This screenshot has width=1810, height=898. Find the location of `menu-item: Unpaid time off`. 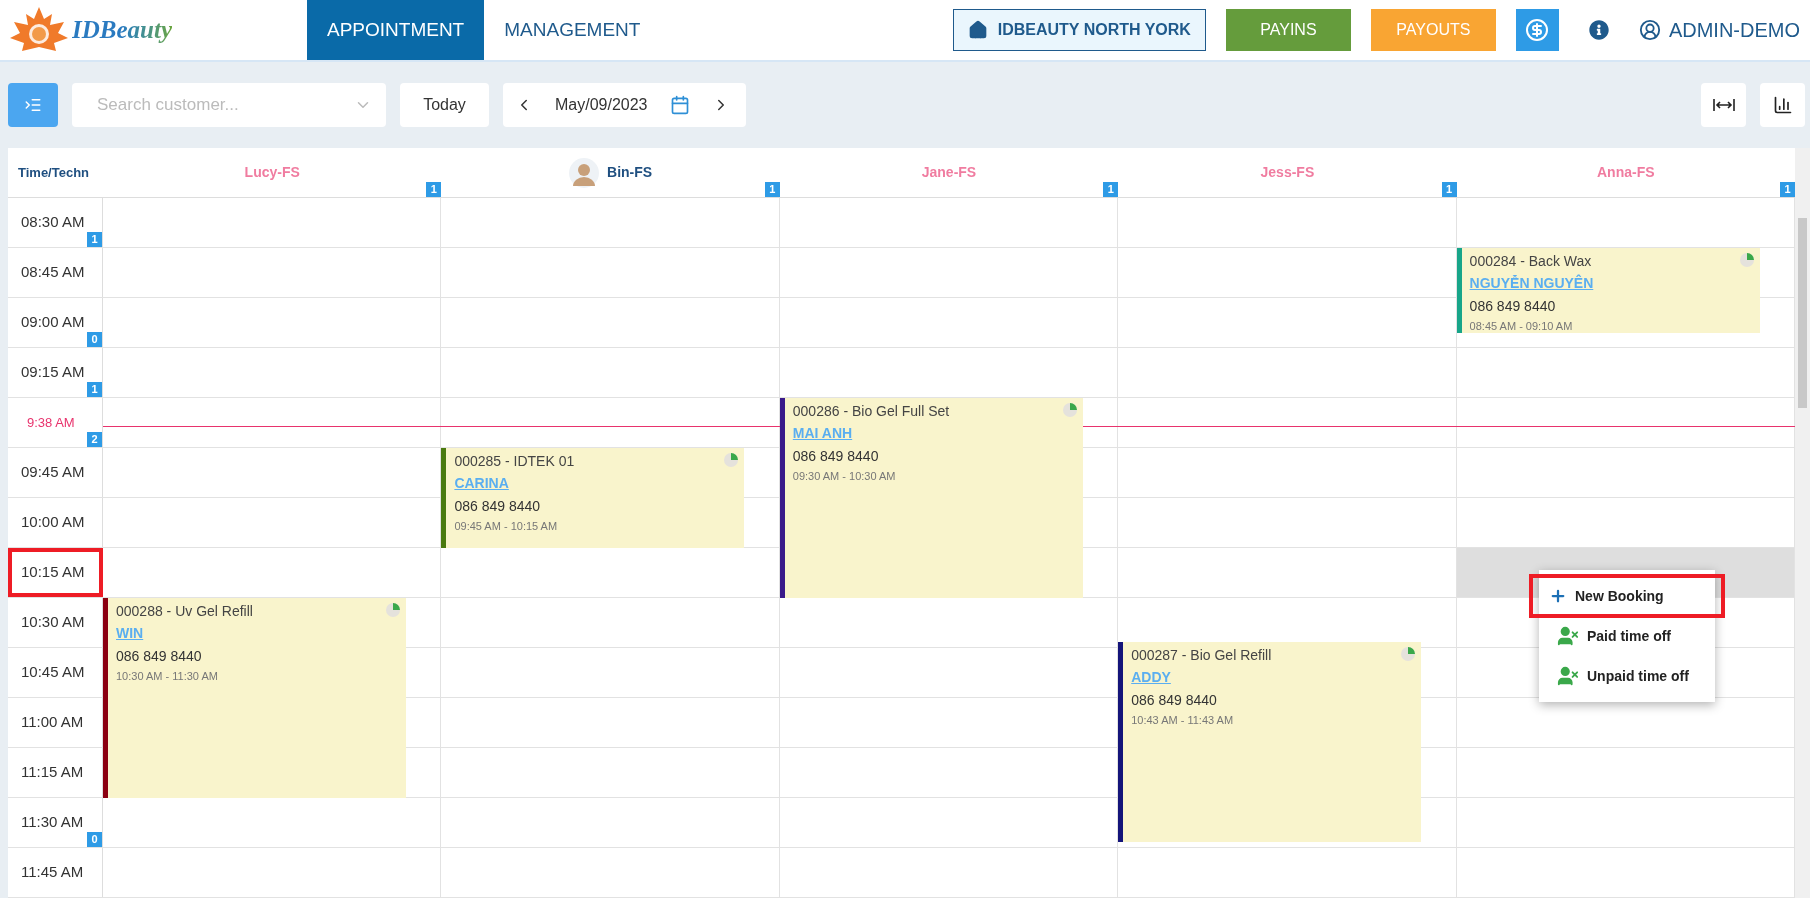

menu-item: Unpaid time off is located at coordinates (1627, 676).